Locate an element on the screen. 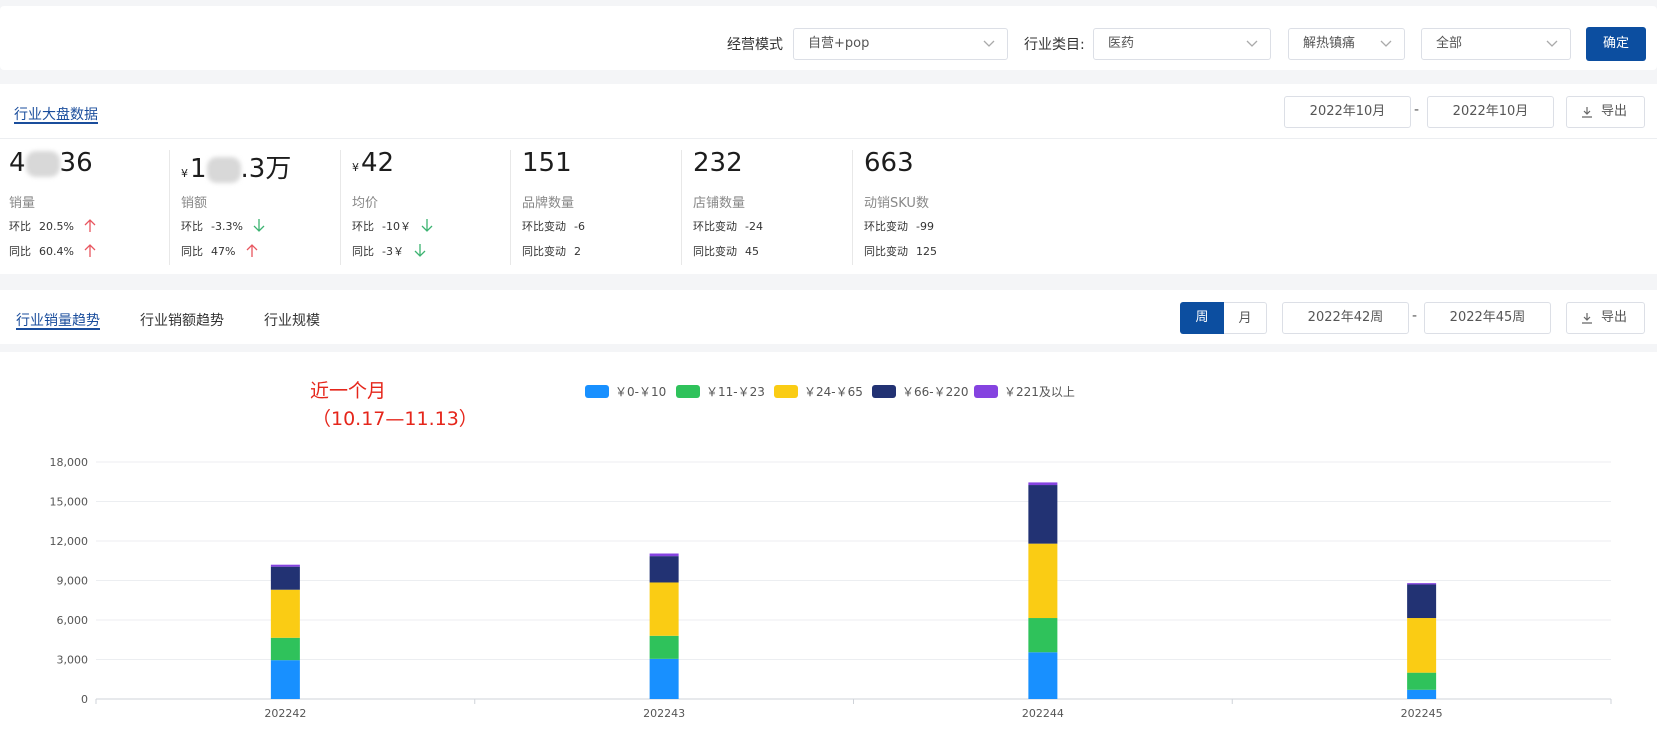 The height and width of the screenshot is (739, 1657). legend-item: ￥11-￥23 is located at coordinates (720, 391).